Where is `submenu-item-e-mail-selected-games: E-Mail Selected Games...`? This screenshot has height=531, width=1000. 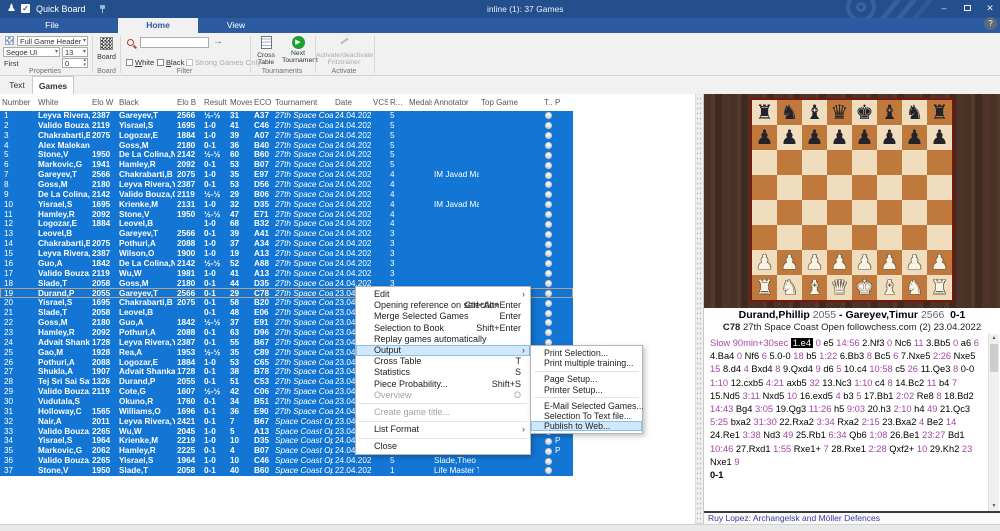 submenu-item-e-mail-selected-games: E-Mail Selected Games... is located at coordinates (587, 406).